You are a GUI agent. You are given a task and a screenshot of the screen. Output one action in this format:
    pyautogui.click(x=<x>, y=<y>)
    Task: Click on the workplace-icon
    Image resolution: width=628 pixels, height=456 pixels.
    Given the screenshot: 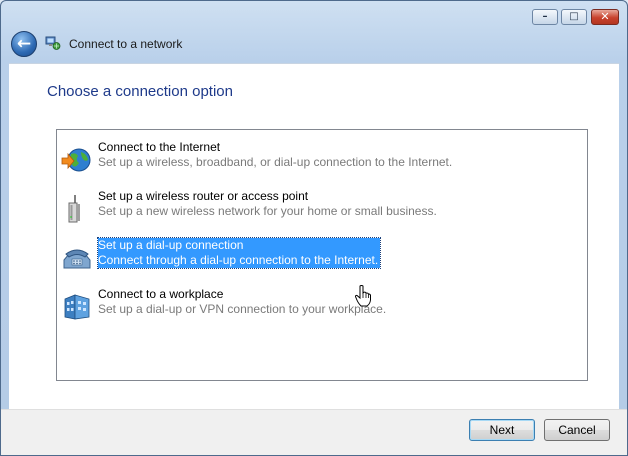 What is the action you would take?
    pyautogui.click(x=77, y=307)
    